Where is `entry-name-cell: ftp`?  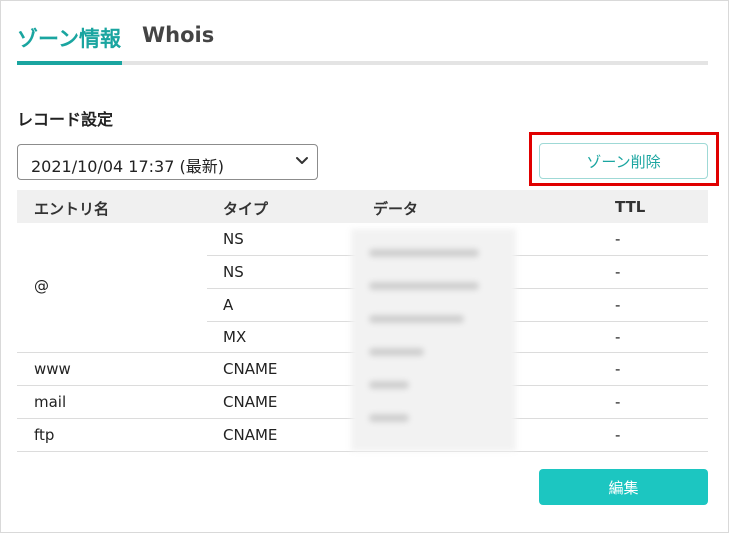
entry-name-cell: ftp is located at coordinates (44, 435).